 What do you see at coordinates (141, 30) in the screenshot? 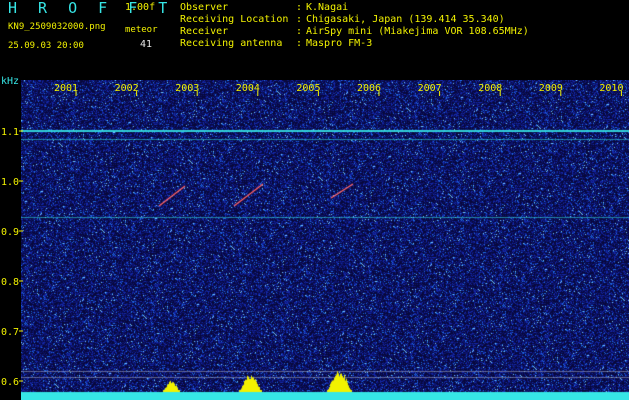
I see `meteor-count-label: meteor` at bounding box center [141, 30].